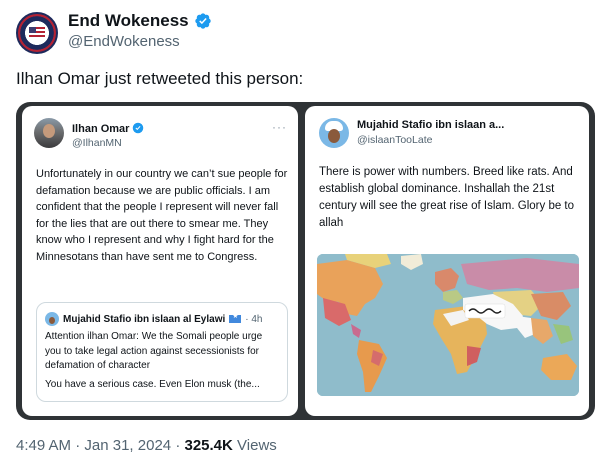 The height and width of the screenshot is (474, 611). Describe the element at coordinates (160, 78) in the screenshot. I see `tweet-text: Ilhan Omar just retweeted this person:` at that location.